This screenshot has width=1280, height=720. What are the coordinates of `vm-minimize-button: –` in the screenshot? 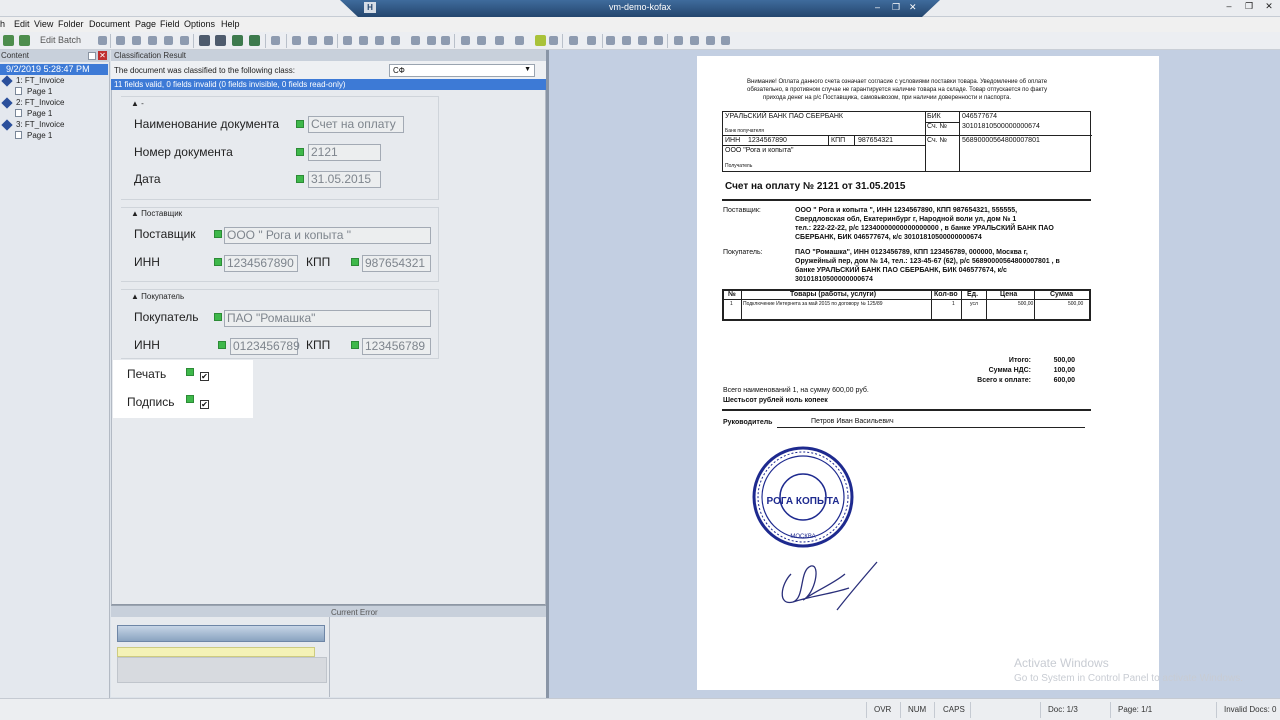 It's located at (877, 7).